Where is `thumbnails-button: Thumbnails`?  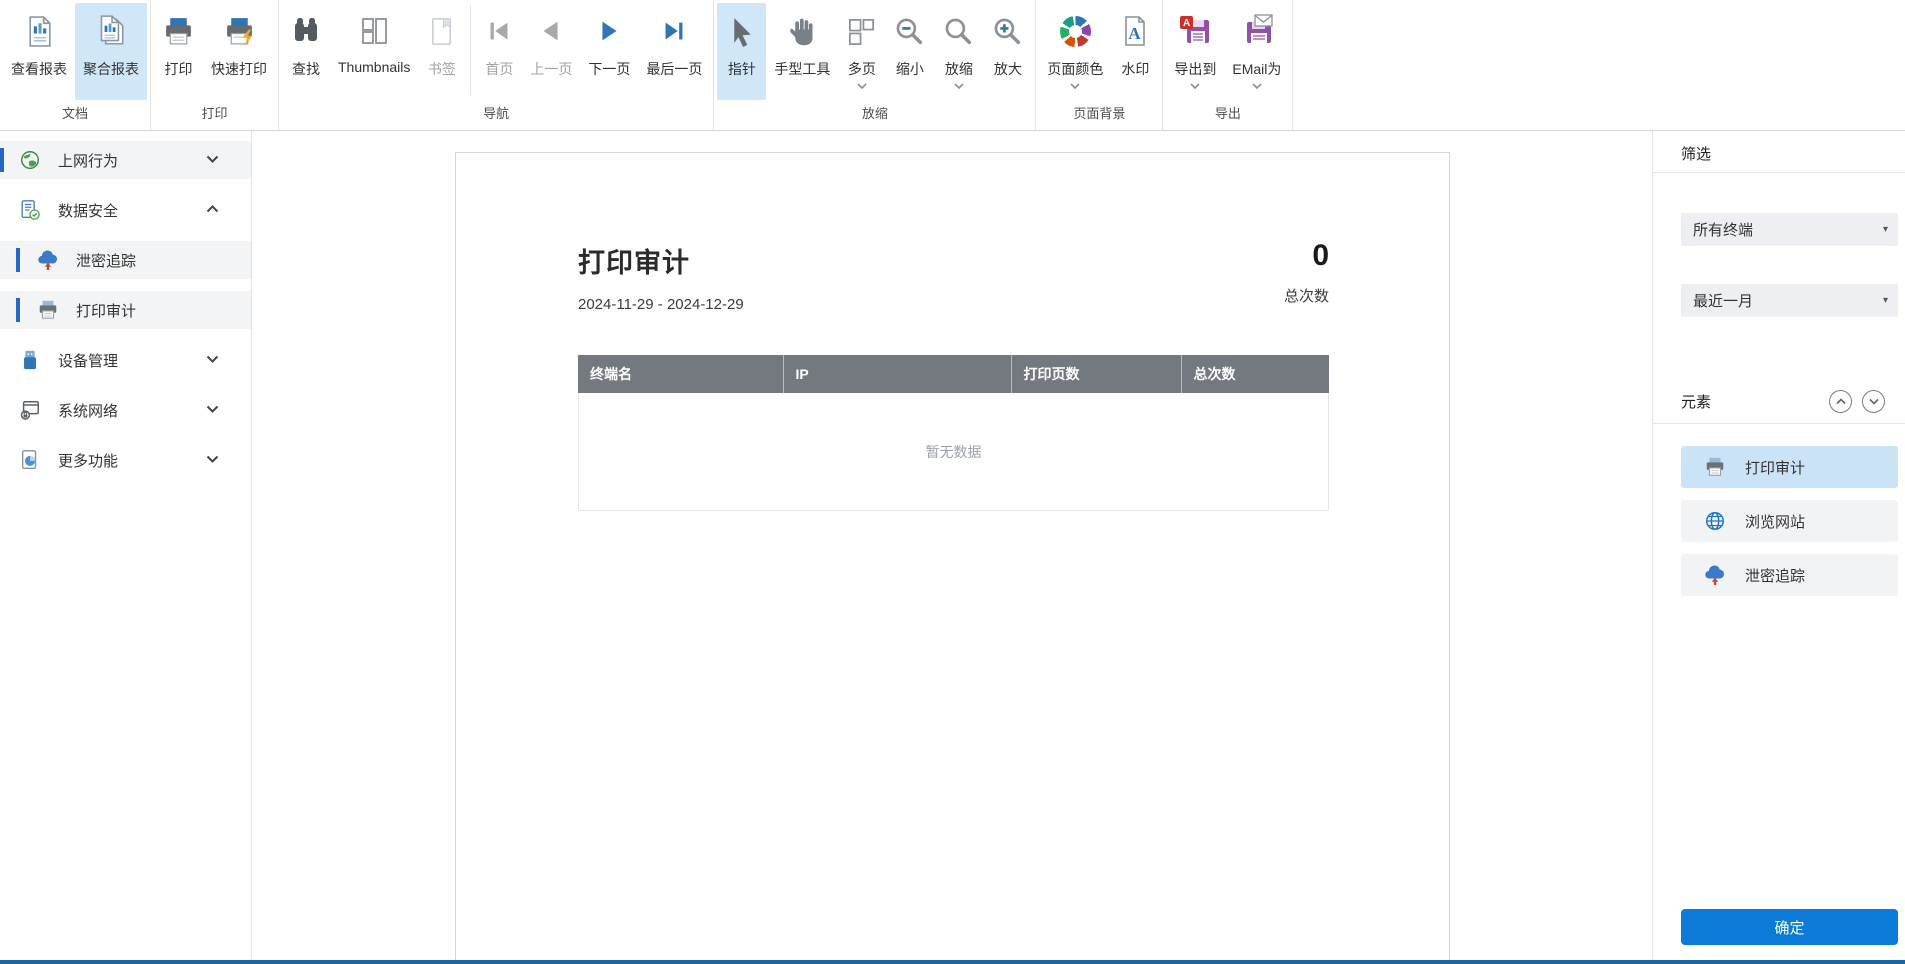 thumbnails-button: Thumbnails is located at coordinates (374, 51).